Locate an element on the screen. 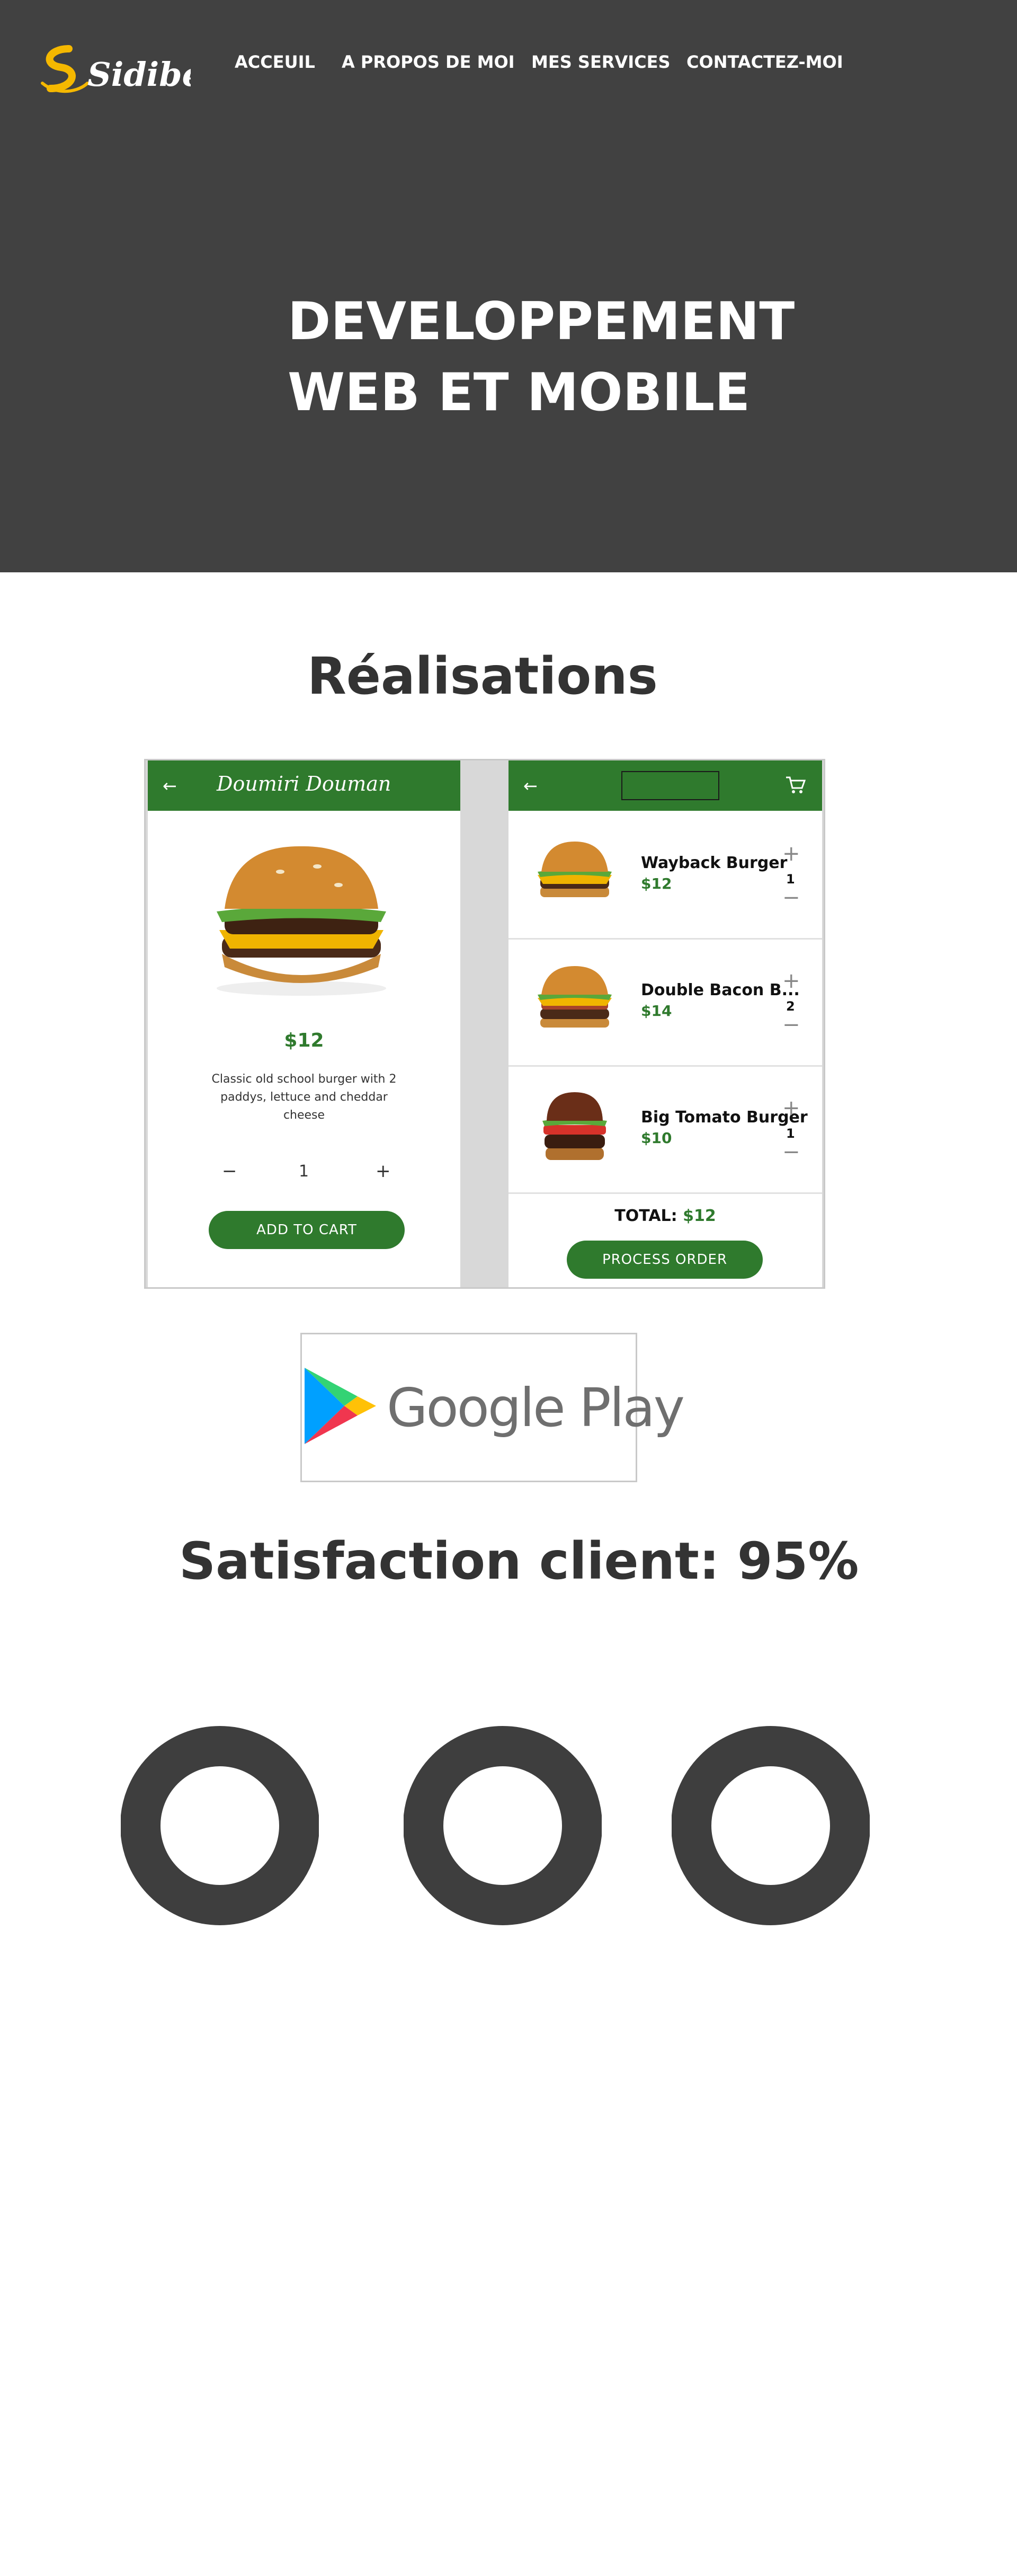 The width and height of the screenshot is (1017, 2576). product-appbar: ← Doumiri Douman is located at coordinates (304, 785).